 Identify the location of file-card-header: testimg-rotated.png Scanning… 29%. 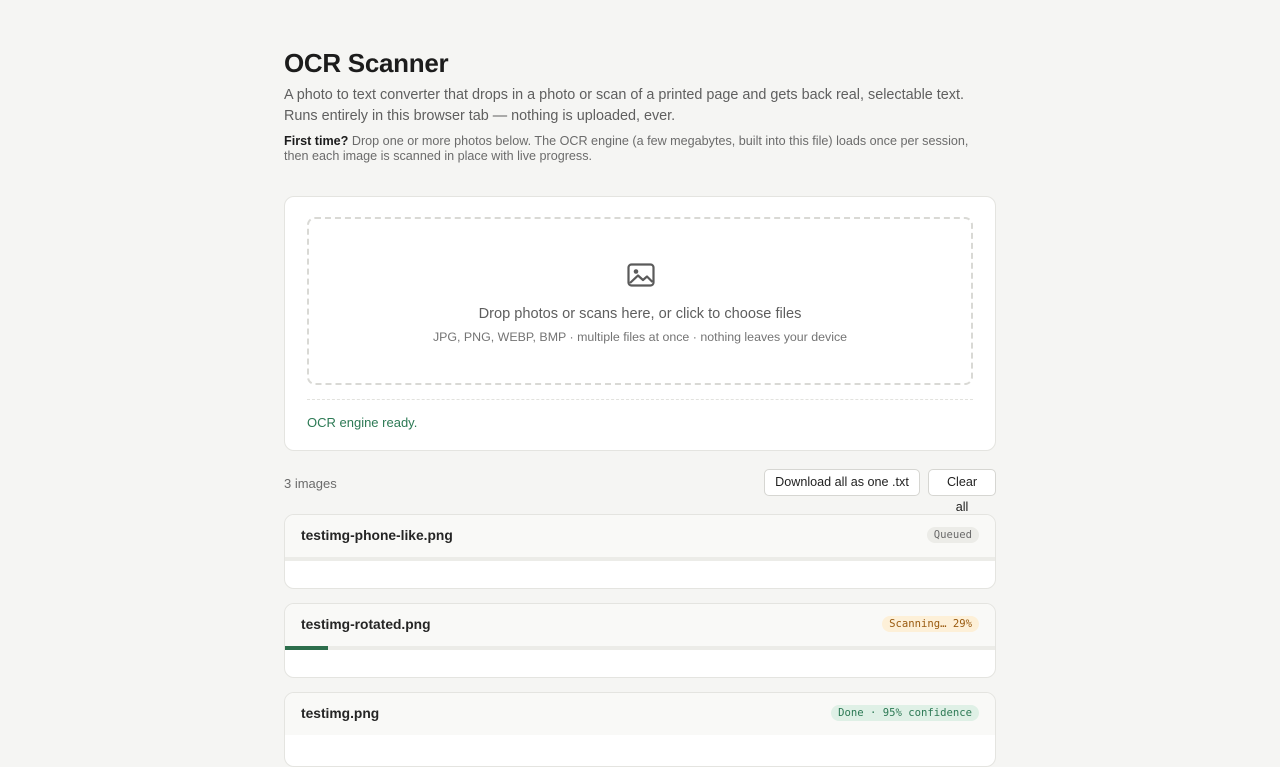
(640, 625).